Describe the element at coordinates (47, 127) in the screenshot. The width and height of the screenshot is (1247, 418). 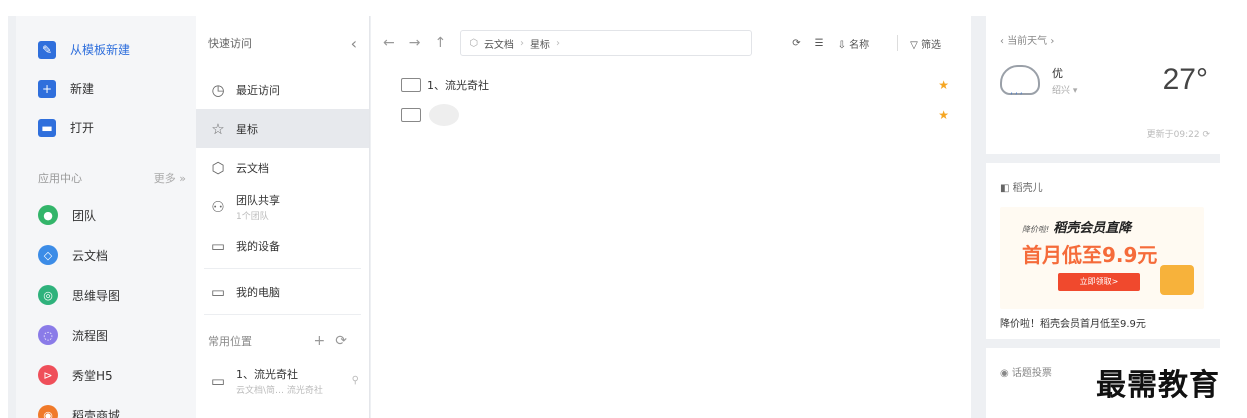
I see `folder-open-icon: ▬` at that location.